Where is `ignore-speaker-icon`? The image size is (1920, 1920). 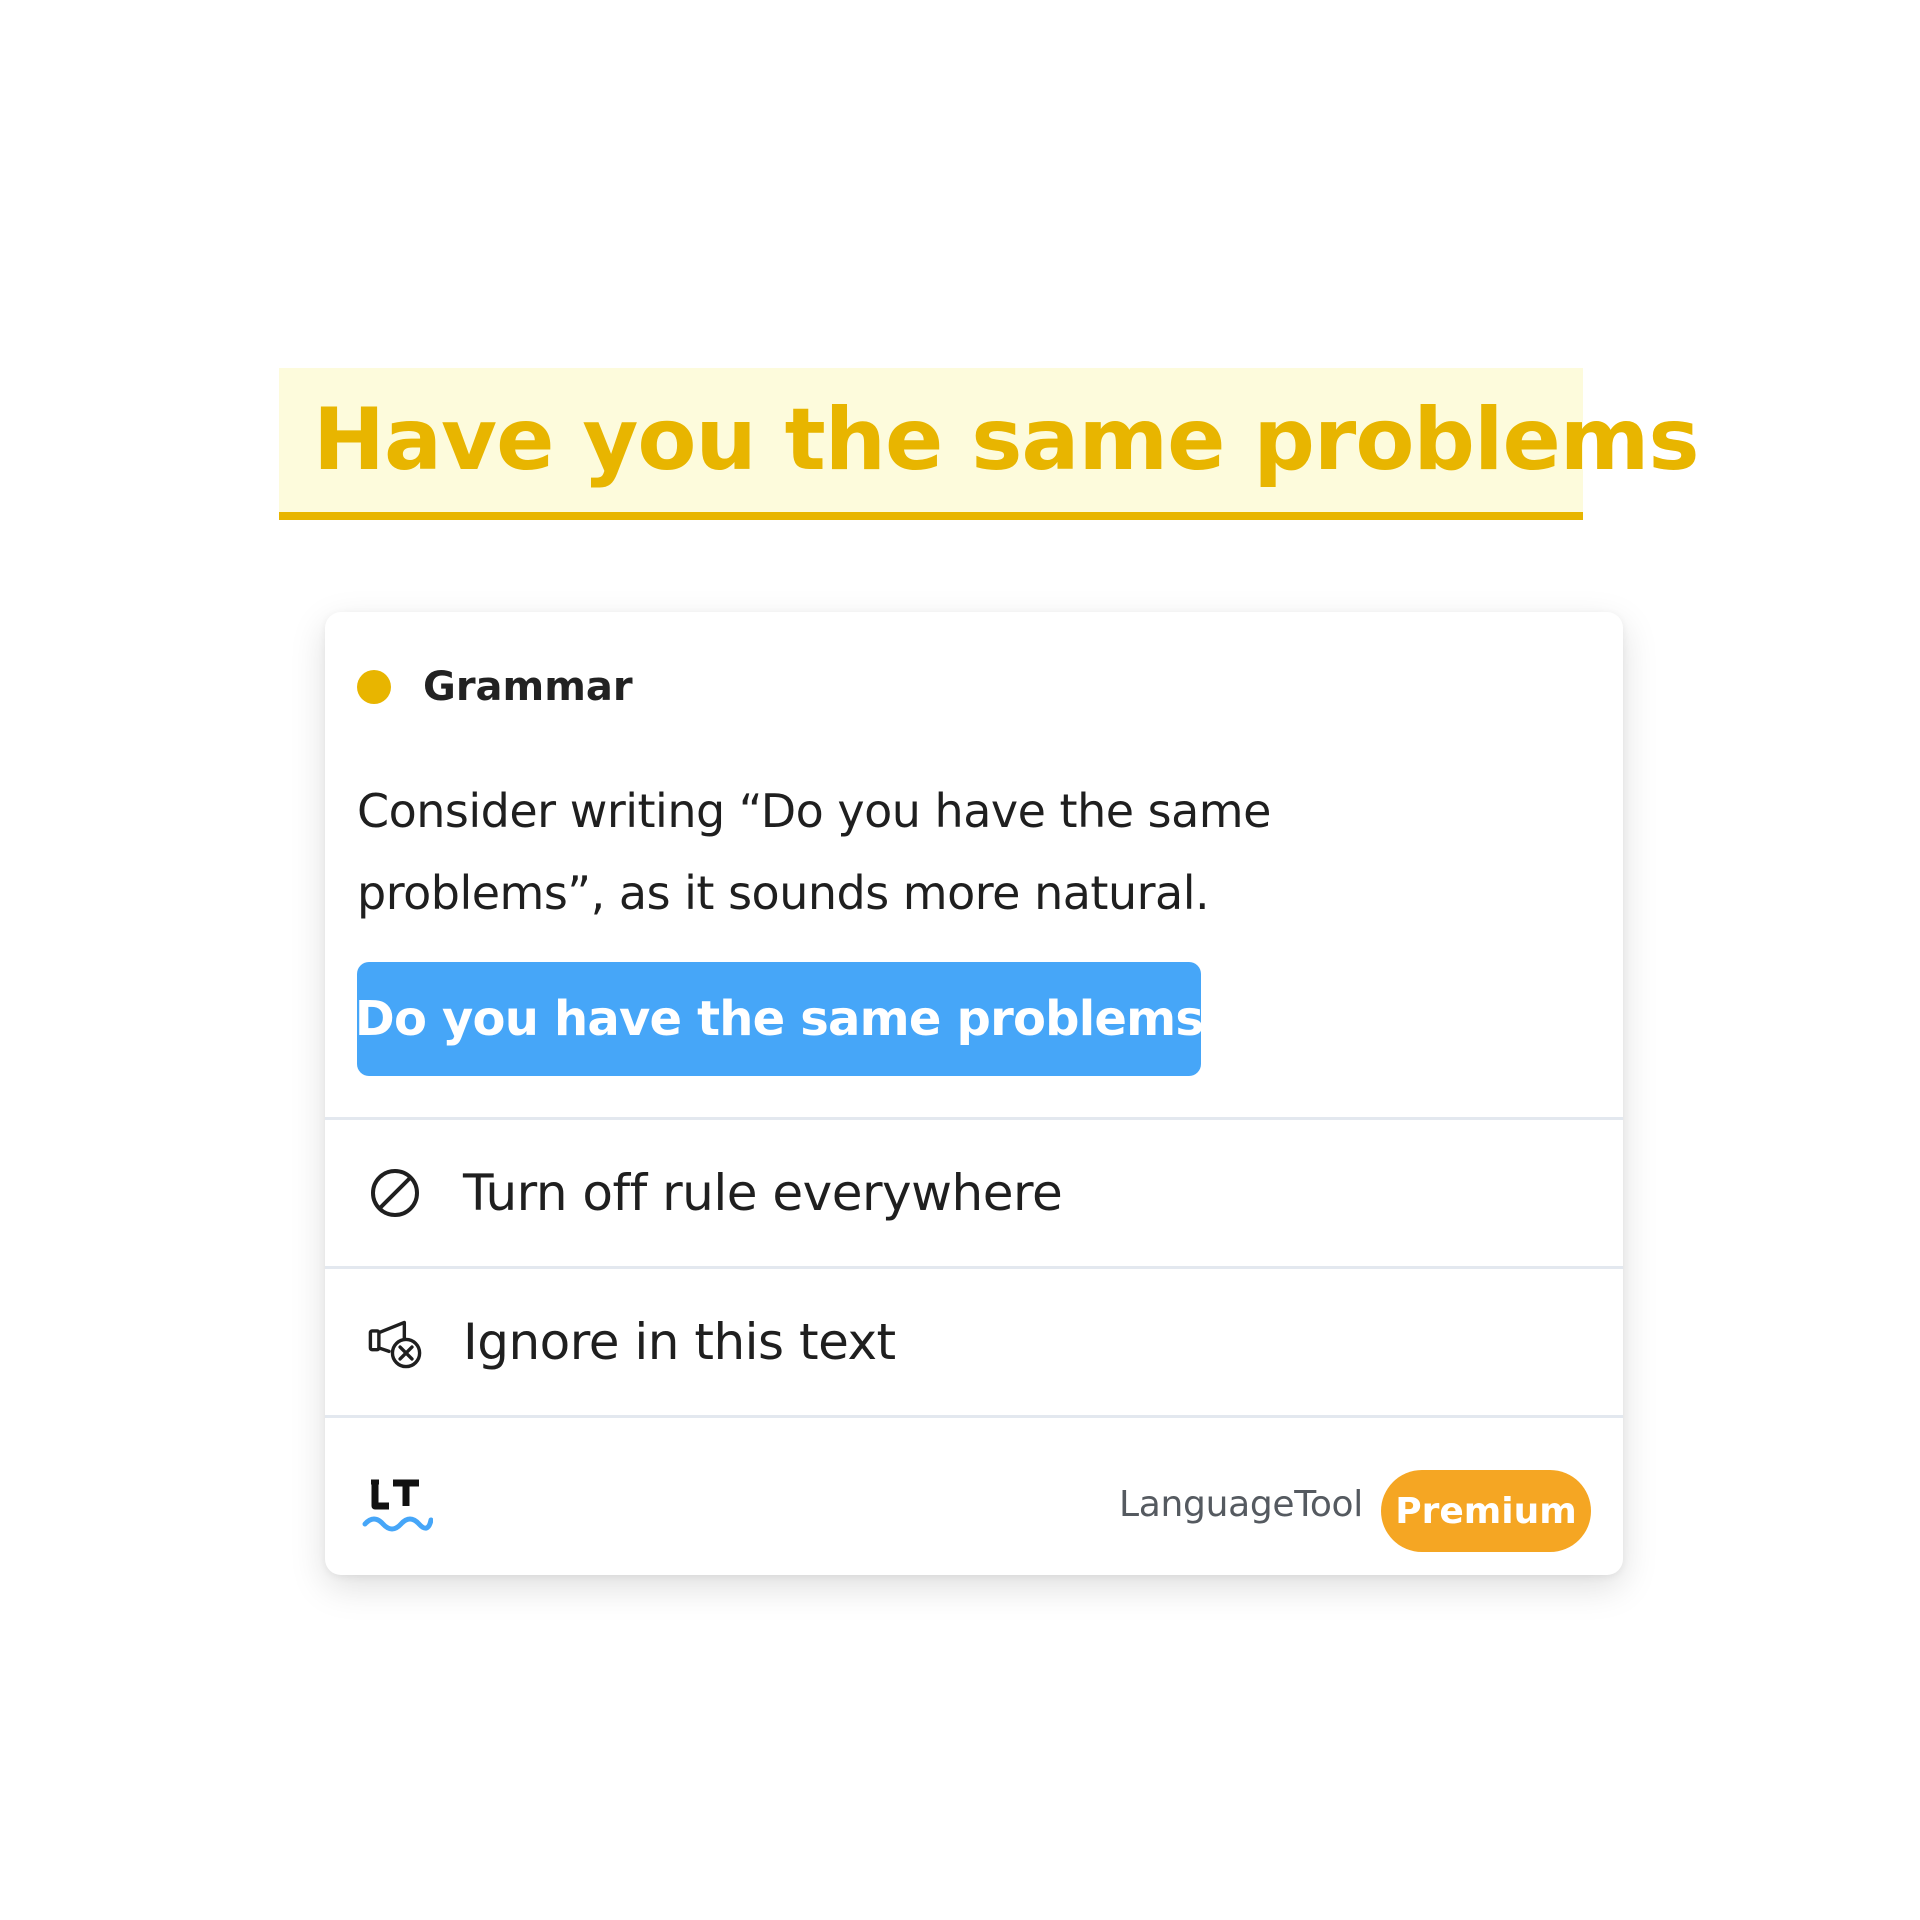
ignore-speaker-icon is located at coordinates (395, 1342).